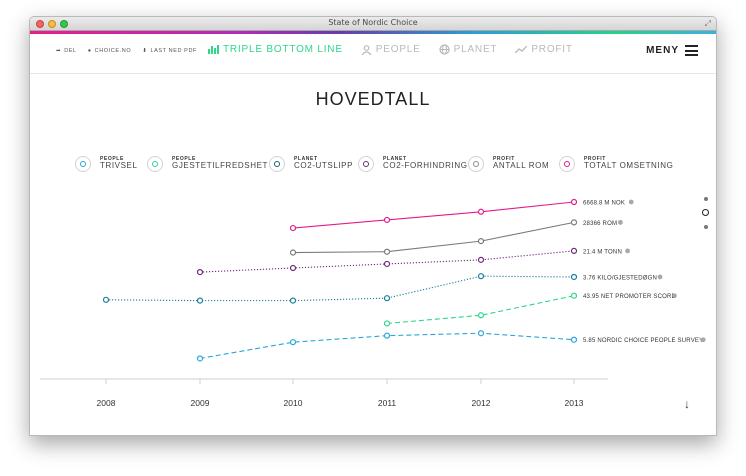 Image resolution: width=746 pixels, height=476 pixels. What do you see at coordinates (293, 403) in the screenshot?
I see `x-tick-label: 2010` at bounding box center [293, 403].